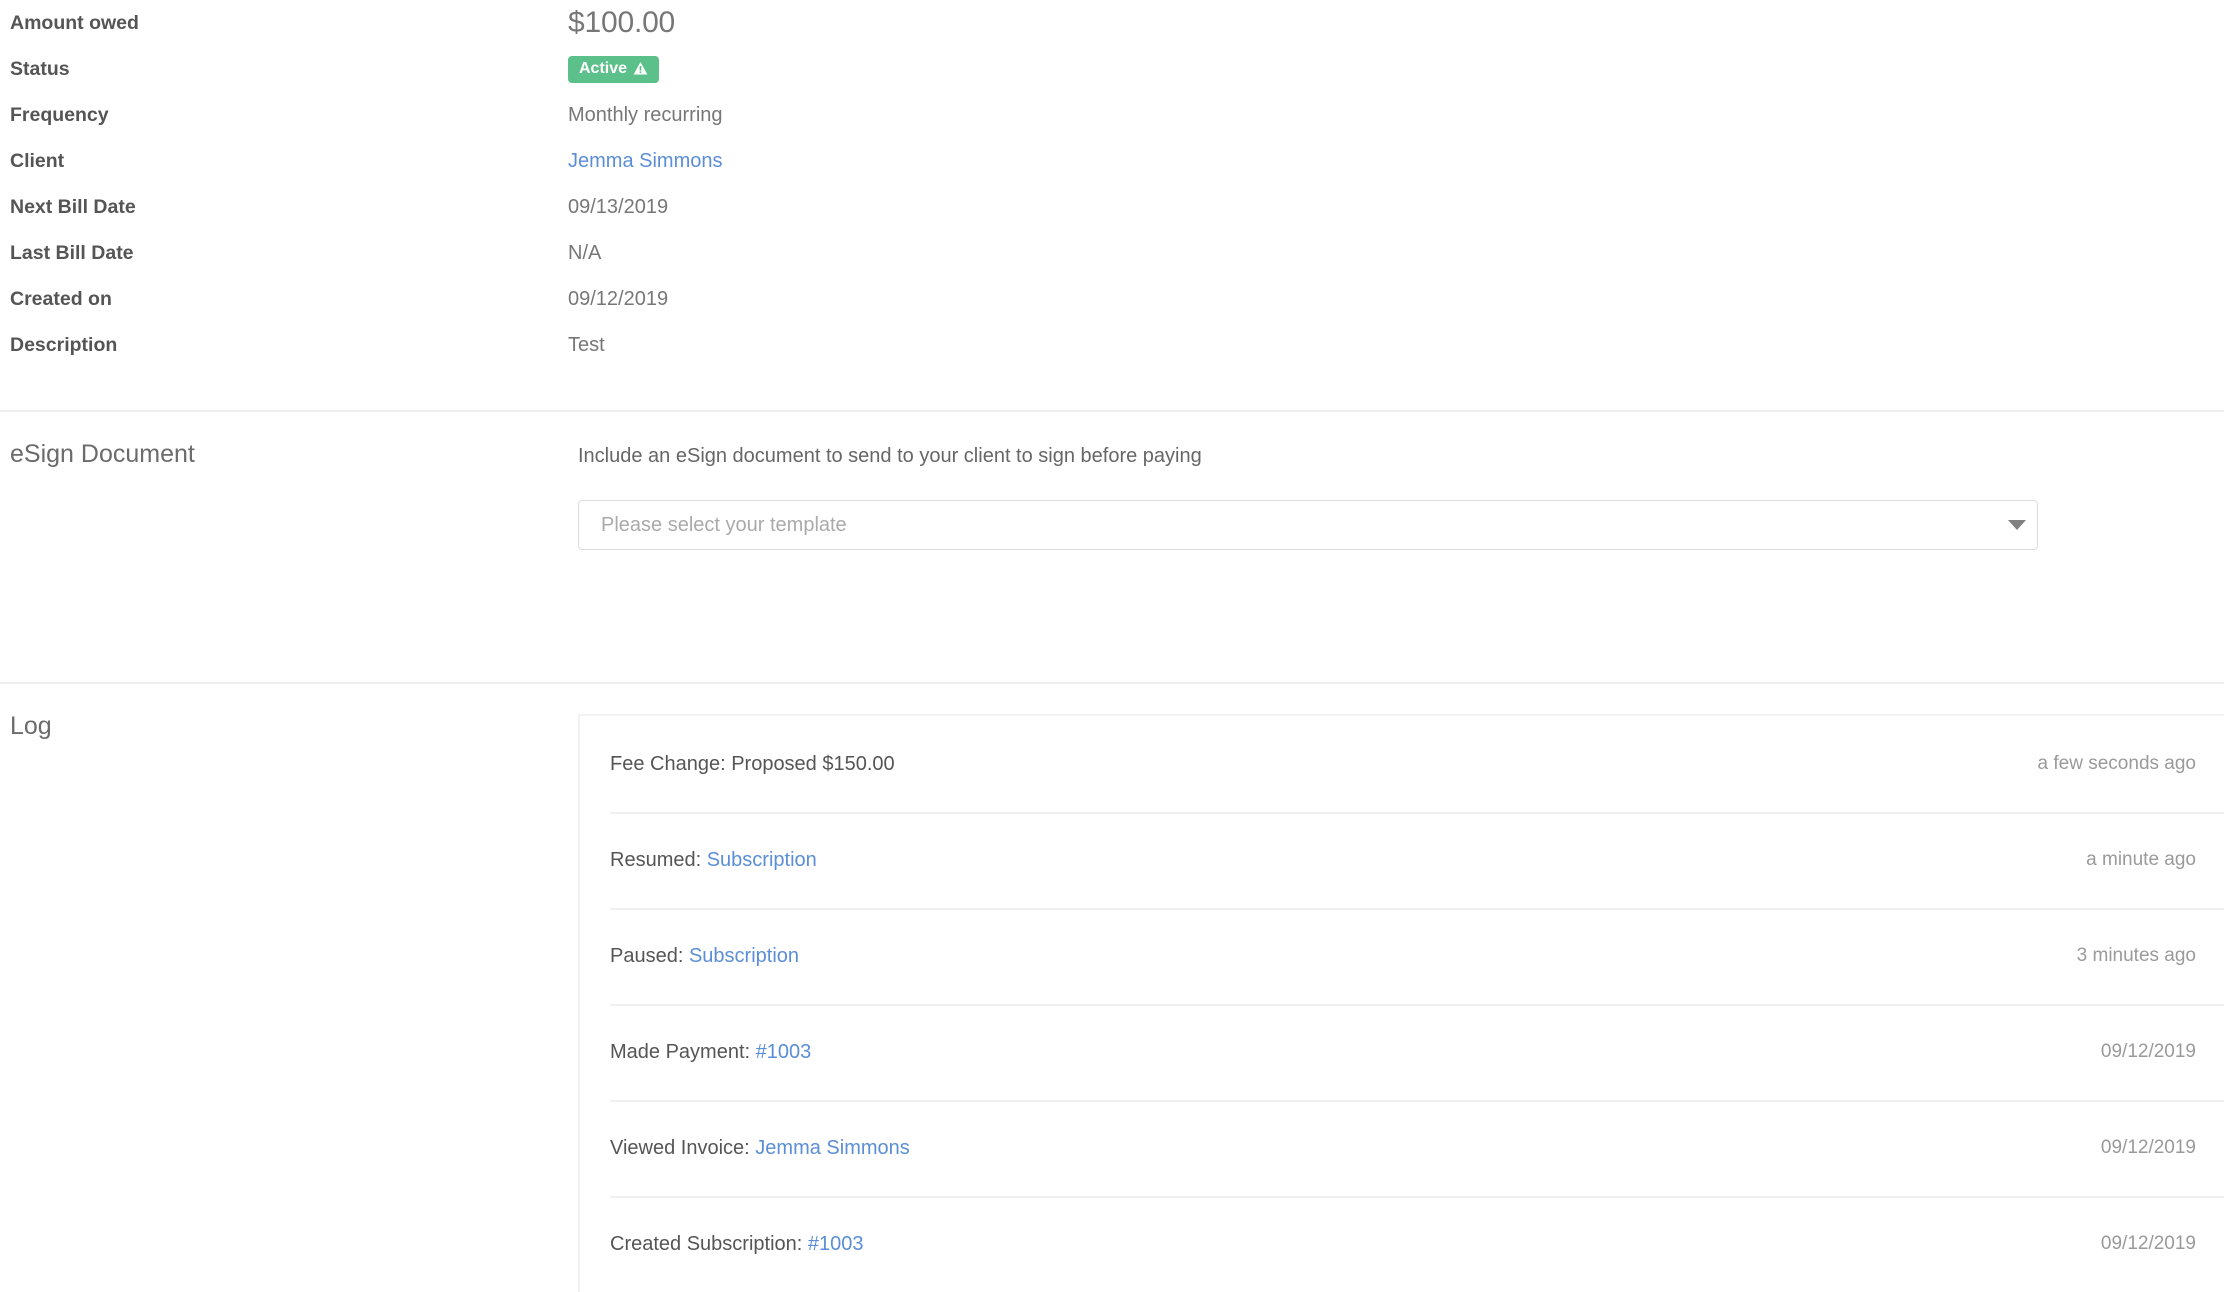 The image size is (2224, 1292). I want to click on log-section-title: Log, so click(31, 726).